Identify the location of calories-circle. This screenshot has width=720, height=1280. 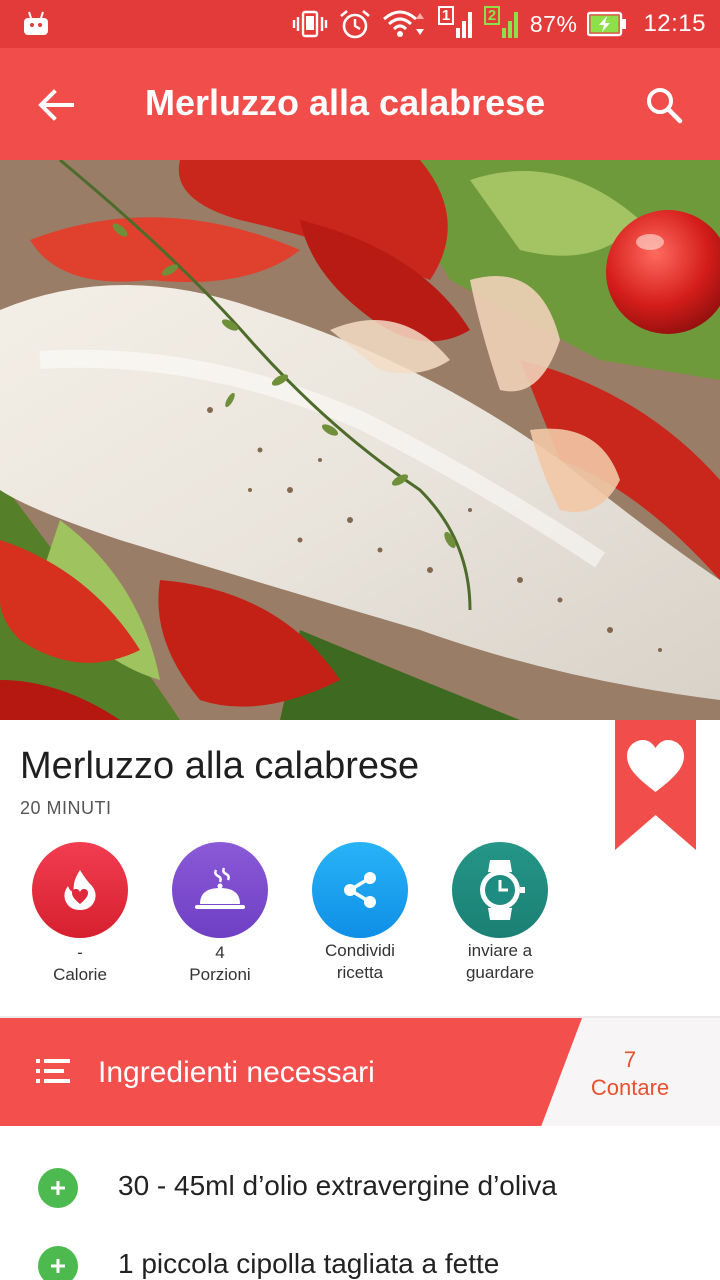
(80, 890).